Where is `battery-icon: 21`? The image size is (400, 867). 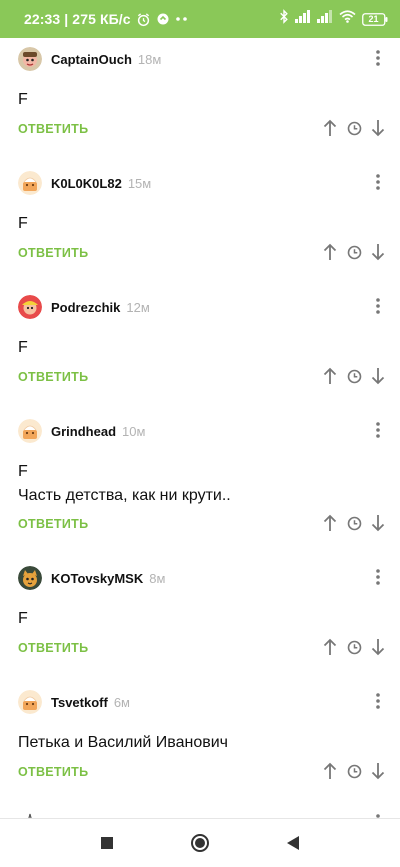 battery-icon: 21 is located at coordinates (375, 19).